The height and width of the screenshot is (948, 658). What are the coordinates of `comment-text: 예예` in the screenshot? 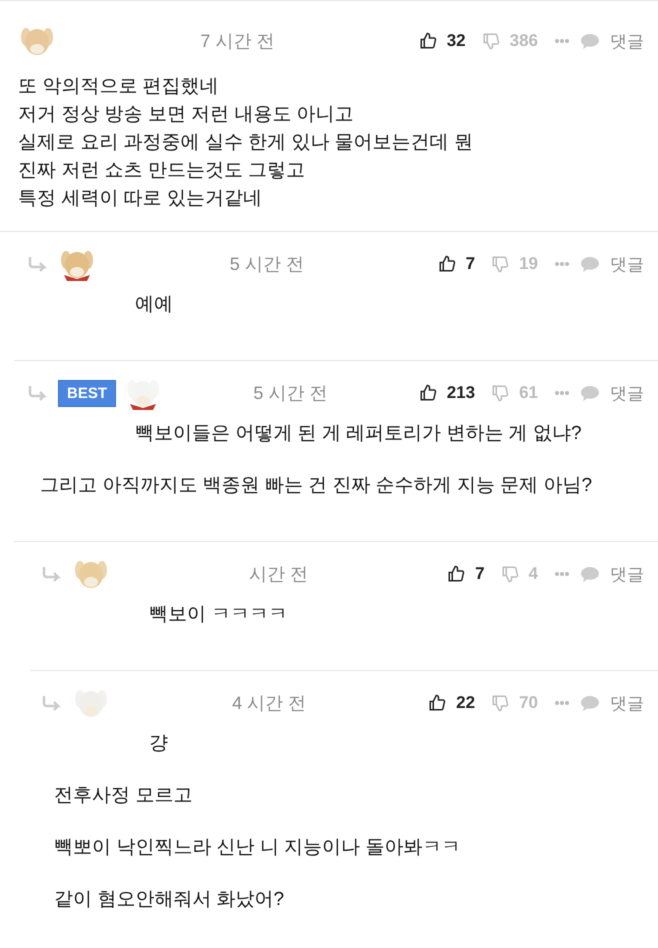 It's located at (154, 305).